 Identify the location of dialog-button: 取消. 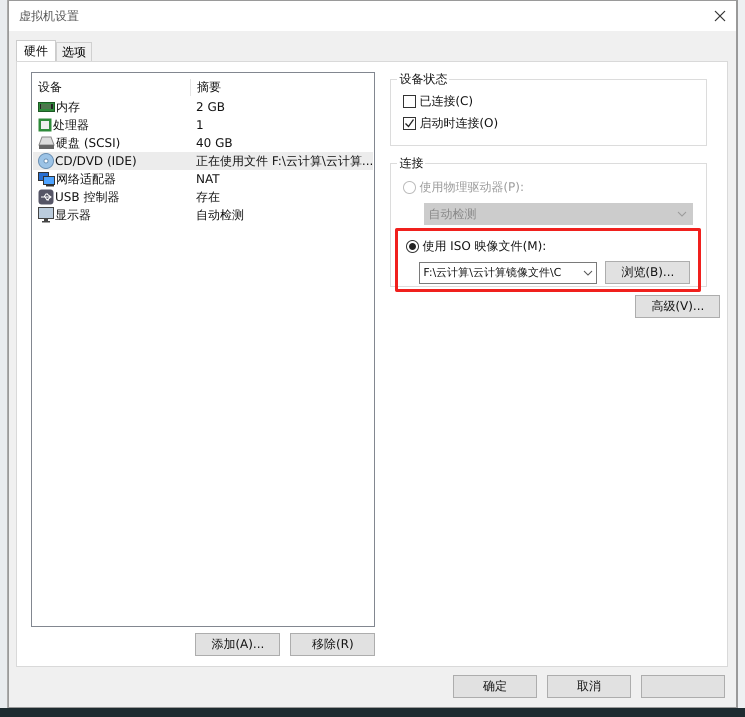
(589, 686).